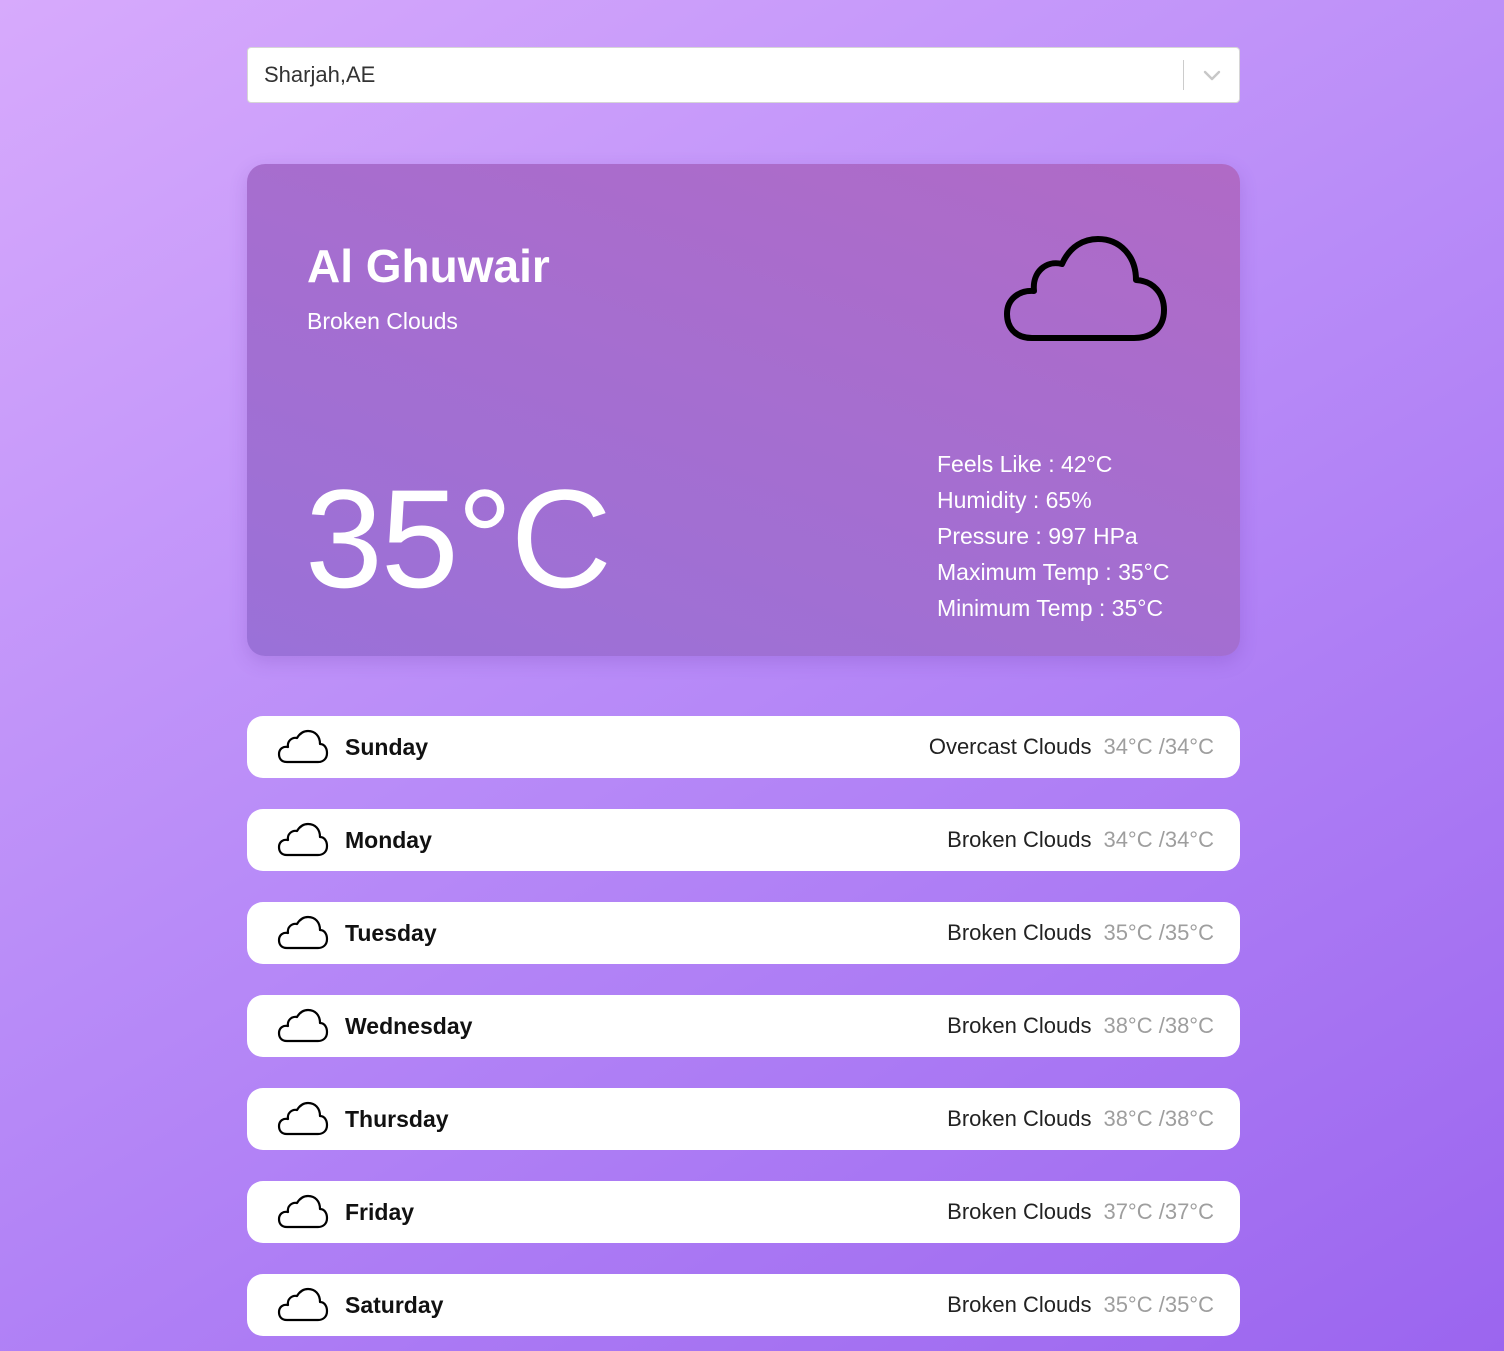  I want to click on detail-max-temp: Maximum Temp : 35°C, so click(1053, 572).